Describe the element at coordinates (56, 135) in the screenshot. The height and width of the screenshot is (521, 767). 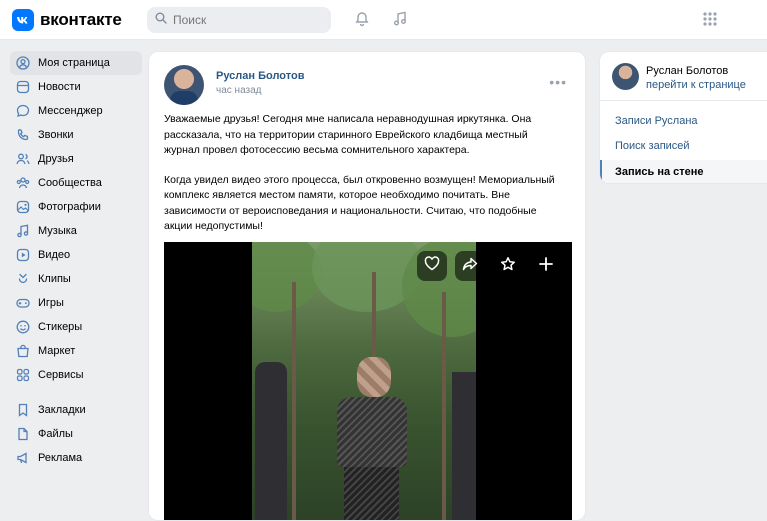
I see `sidebar-item-label: Звонки` at that location.